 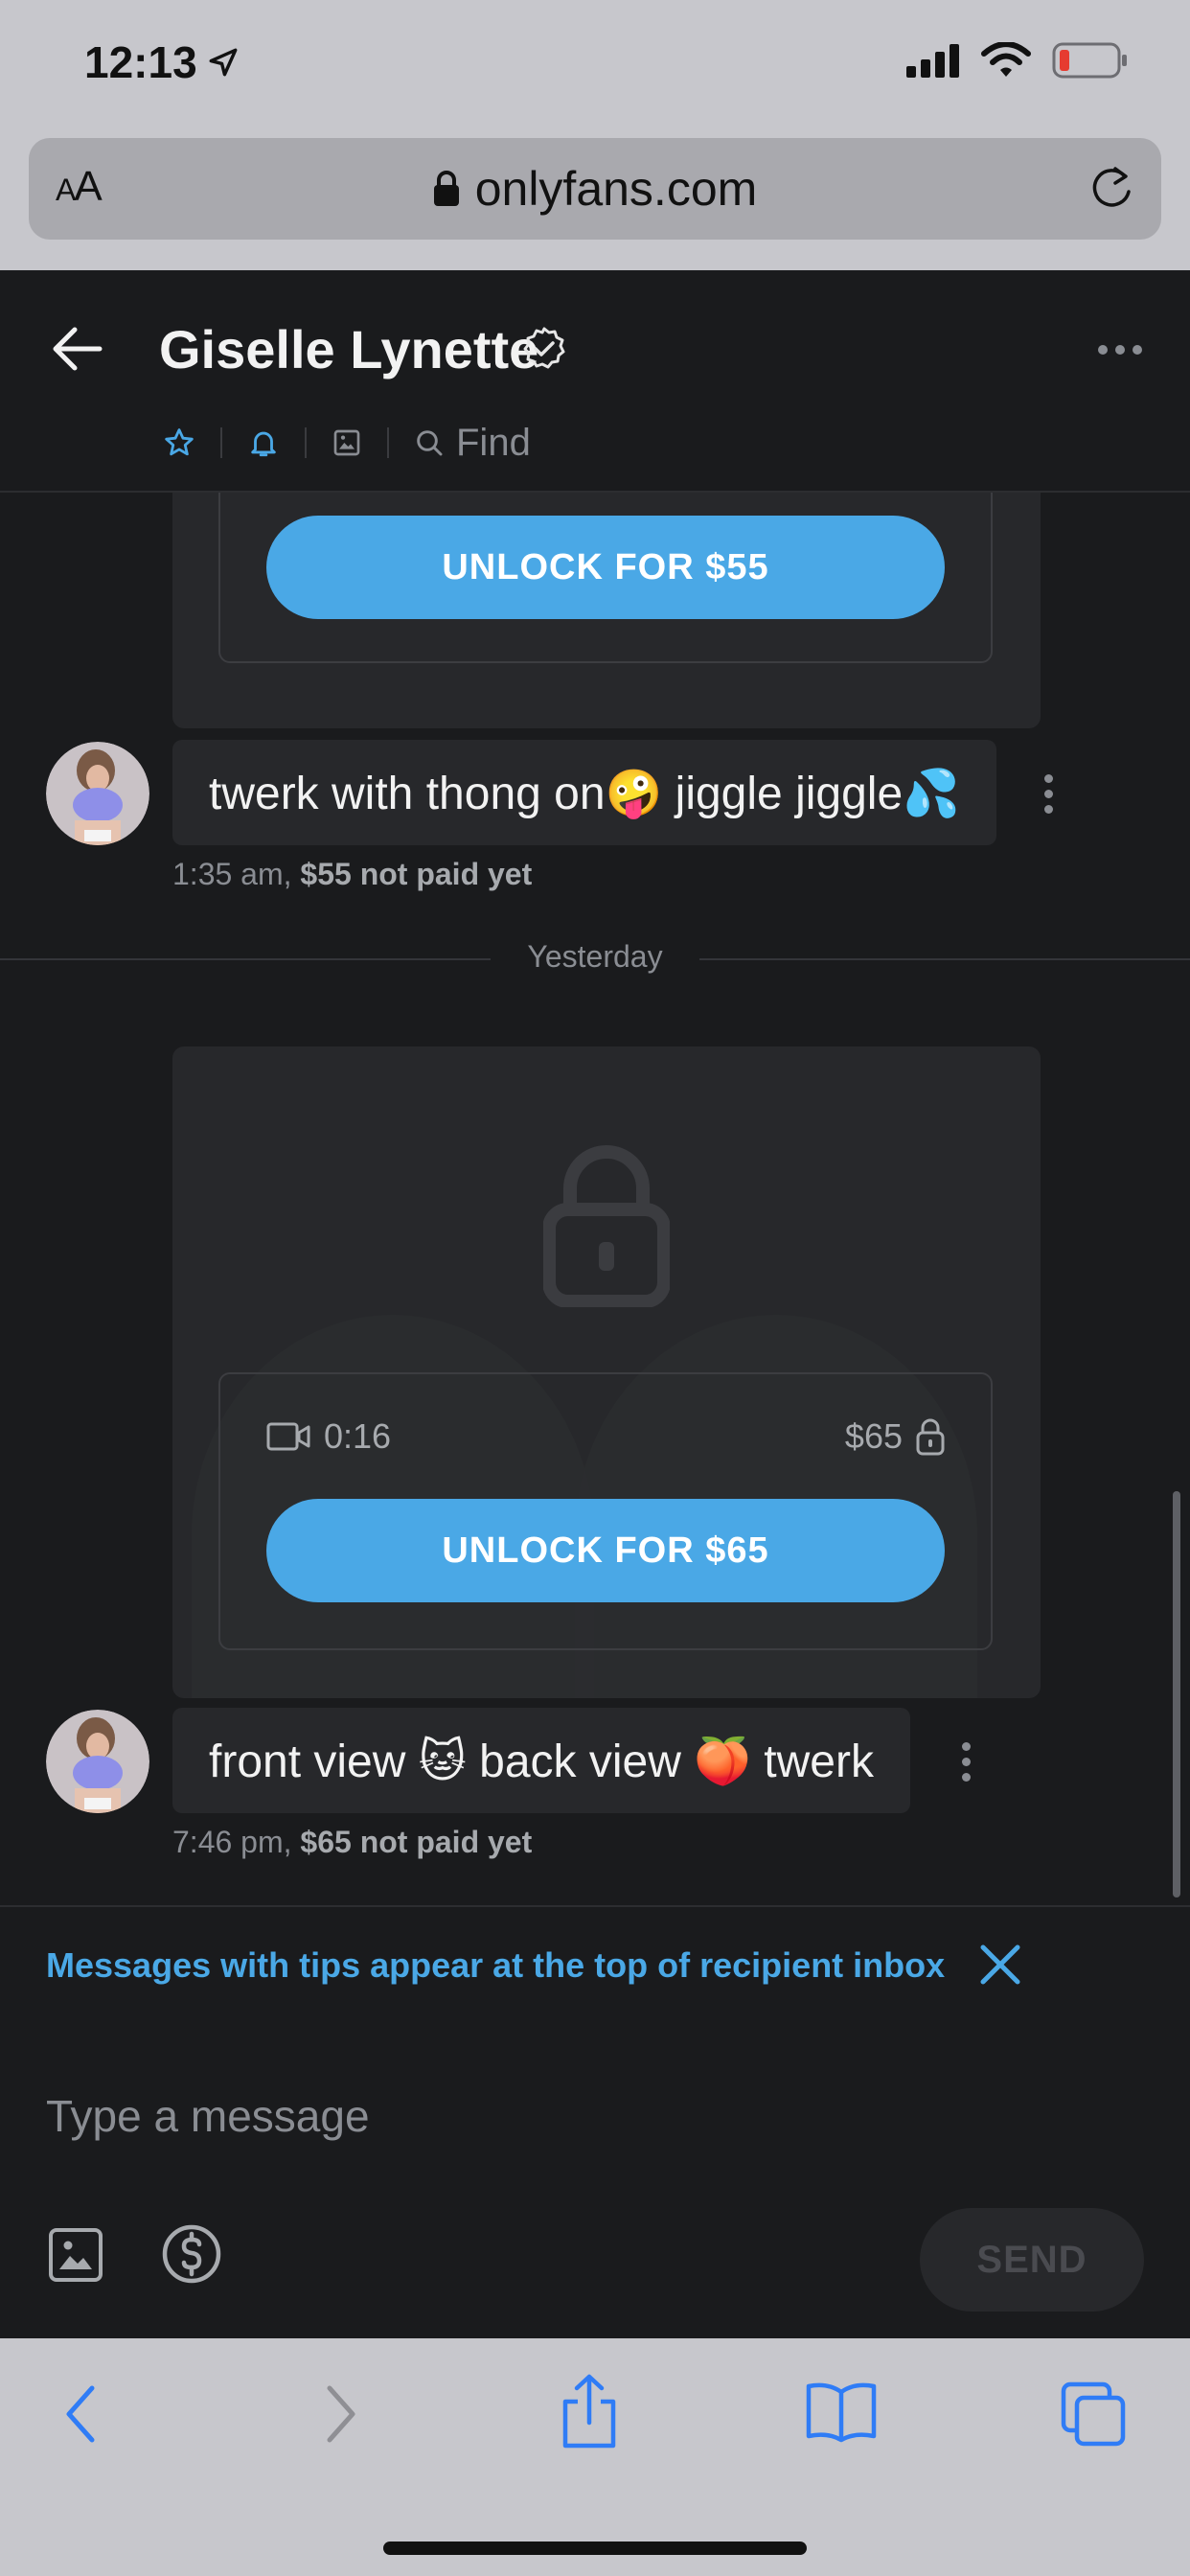 I want to click on message-time: 7:46 pm,, so click(x=232, y=1842).